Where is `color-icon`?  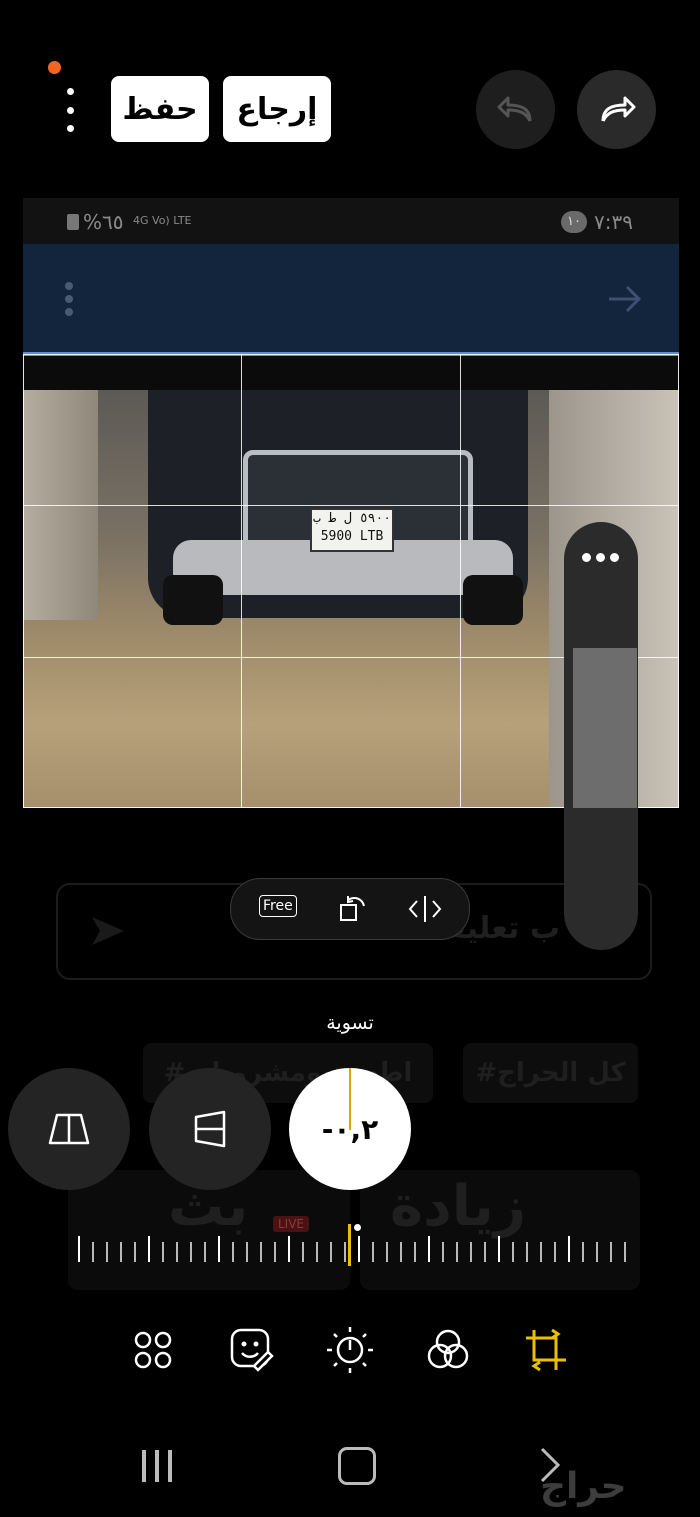
color-icon is located at coordinates (448, 1349).